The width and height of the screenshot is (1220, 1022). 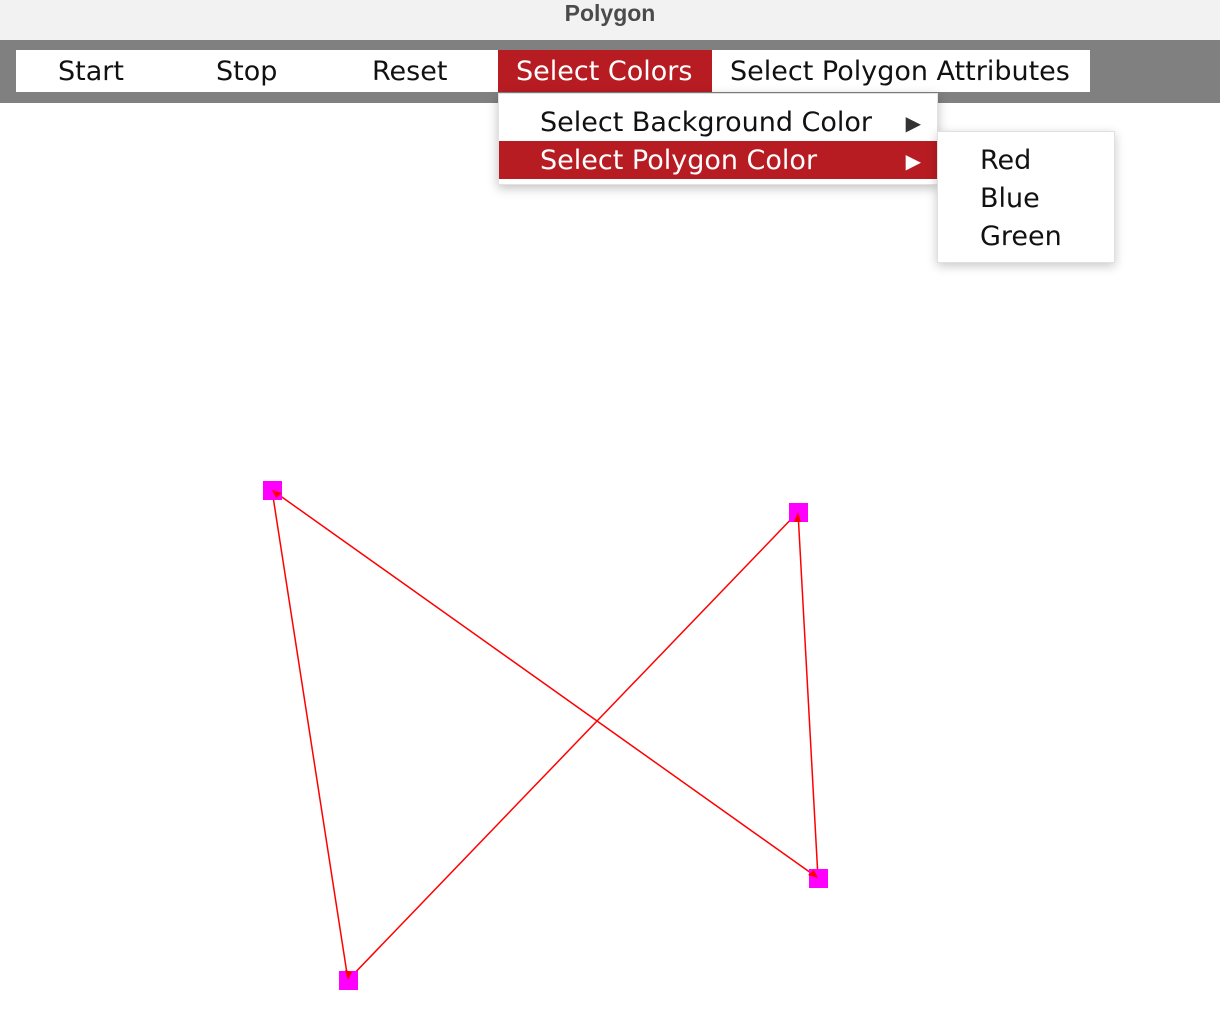 What do you see at coordinates (247, 71) in the screenshot?
I see `menu-stop-label: Stop` at bounding box center [247, 71].